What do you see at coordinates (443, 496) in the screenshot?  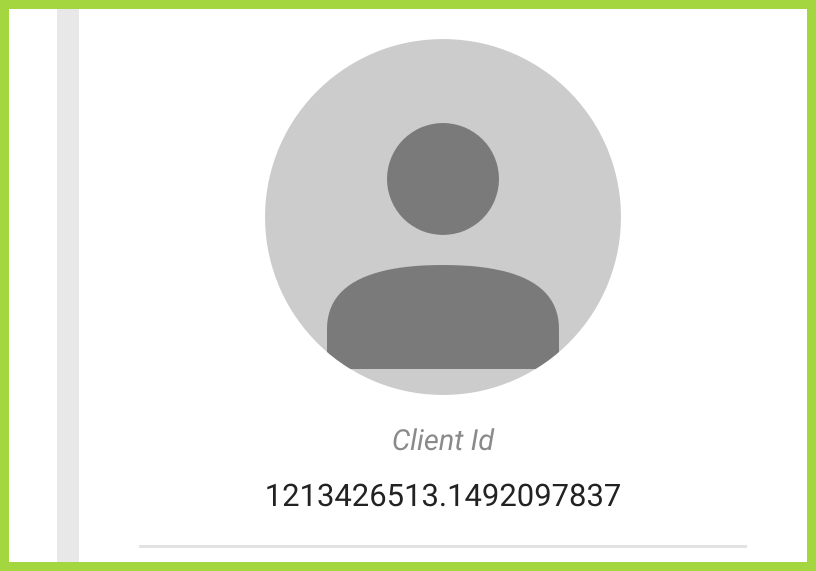 I see `client-id-value: 1213426513.1492097837` at bounding box center [443, 496].